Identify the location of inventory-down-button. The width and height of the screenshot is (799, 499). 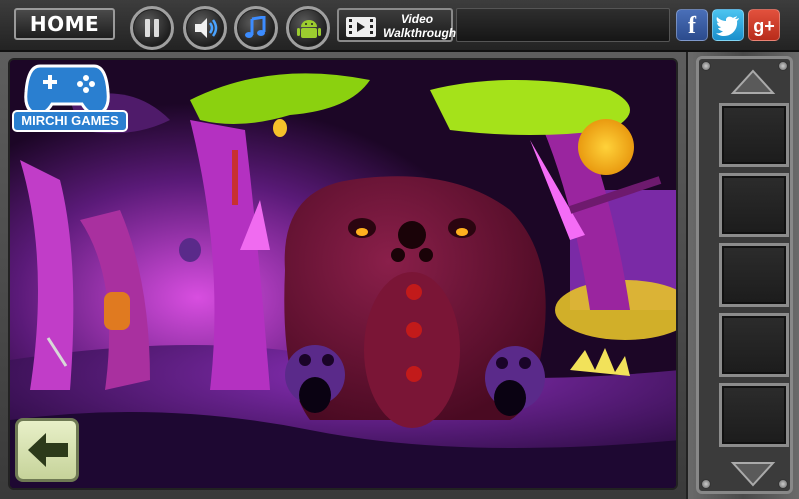
(753, 474).